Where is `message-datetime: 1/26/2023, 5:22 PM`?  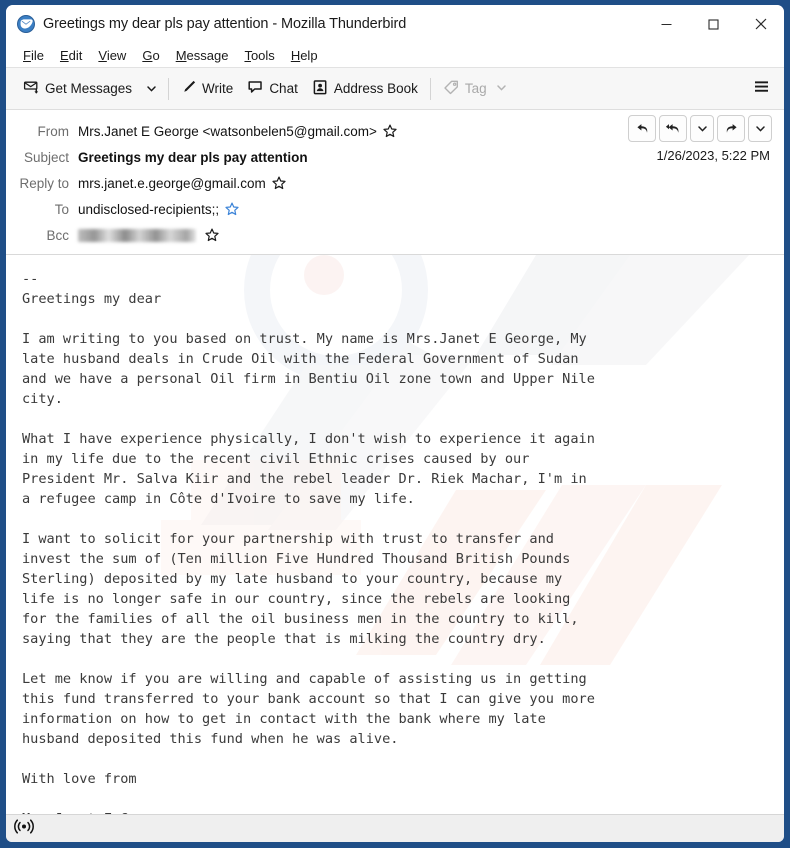 message-datetime: 1/26/2023, 5:22 PM is located at coordinates (713, 155).